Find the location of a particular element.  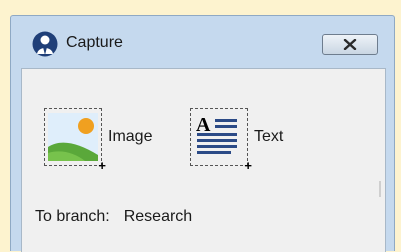

text-option-label: Text is located at coordinates (269, 136).